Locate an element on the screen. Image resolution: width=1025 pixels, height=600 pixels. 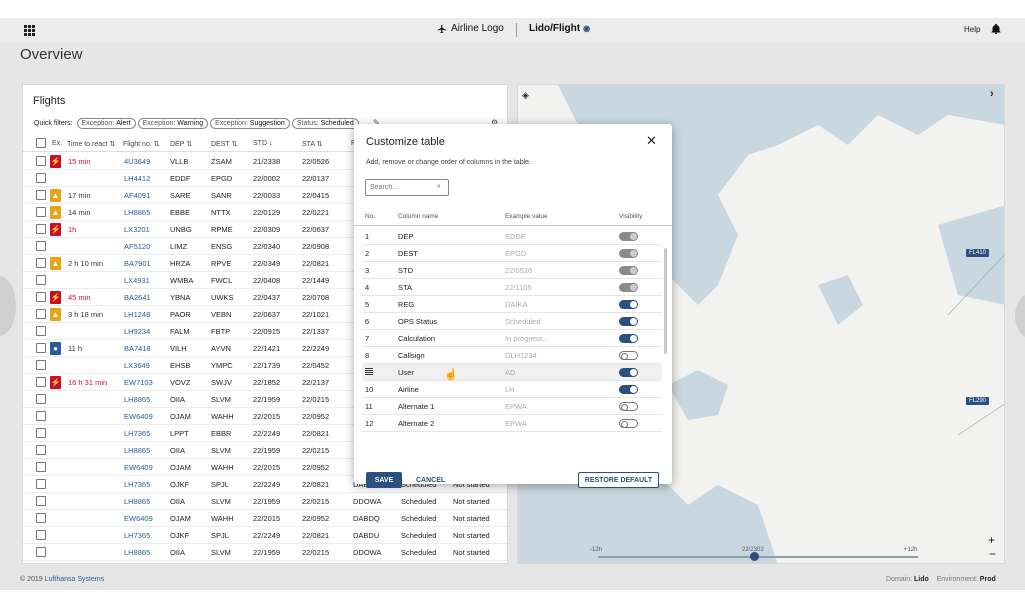
flight-number-link: 4U3649 is located at coordinates (137, 161).